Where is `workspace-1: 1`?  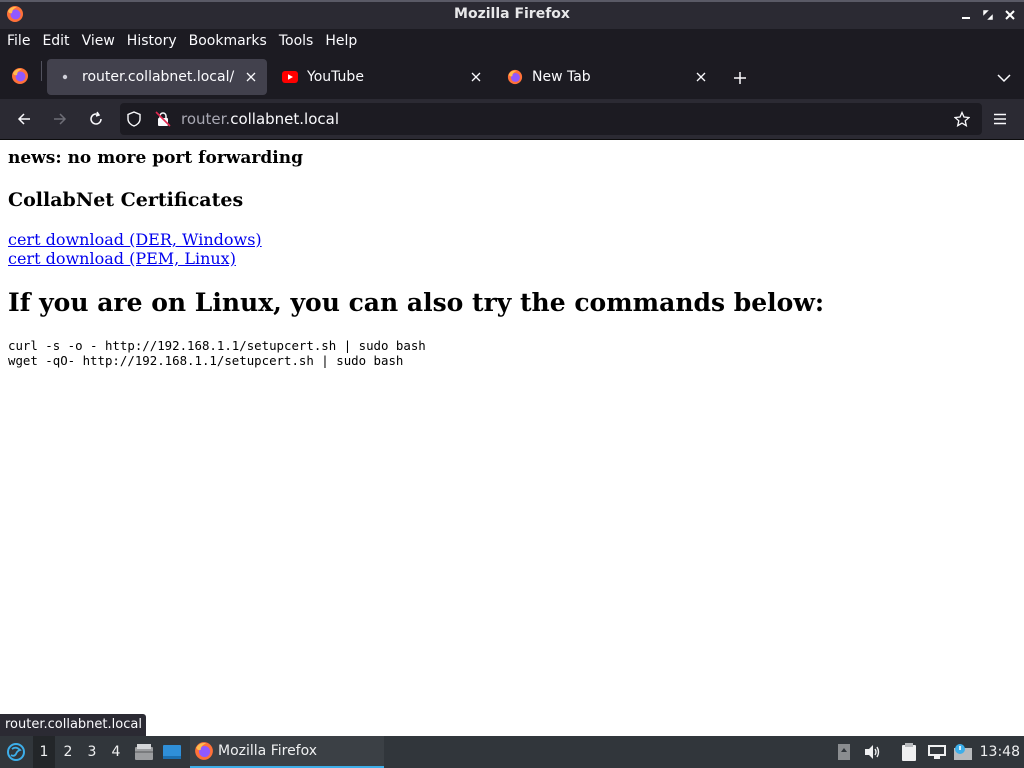
workspace-1: 1 is located at coordinates (44, 752).